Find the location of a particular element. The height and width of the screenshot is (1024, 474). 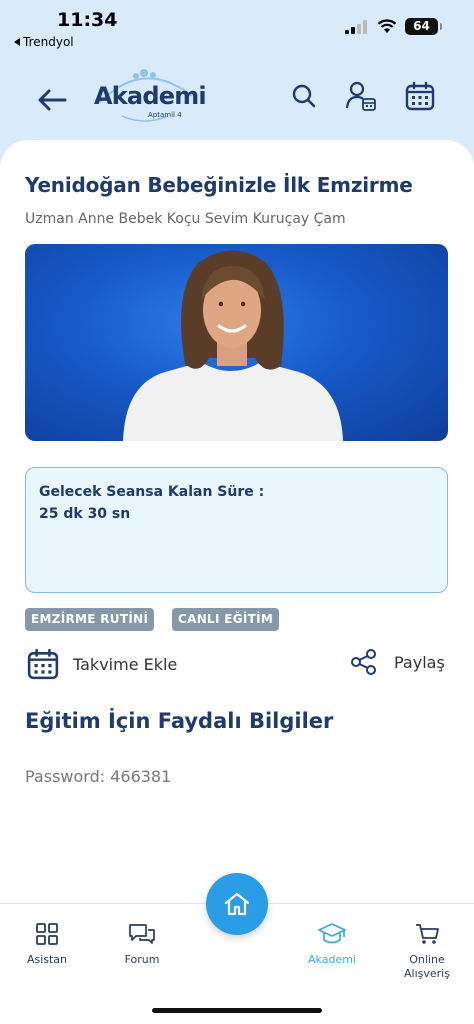

share-button: Paylaş is located at coordinates (397, 662).